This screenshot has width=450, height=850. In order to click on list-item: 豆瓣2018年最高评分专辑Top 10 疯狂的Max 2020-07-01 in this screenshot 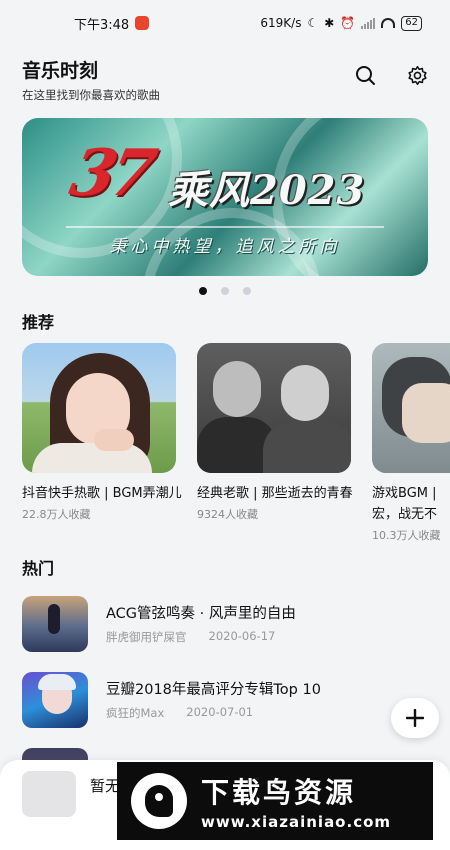, I will do `click(225, 700)`.